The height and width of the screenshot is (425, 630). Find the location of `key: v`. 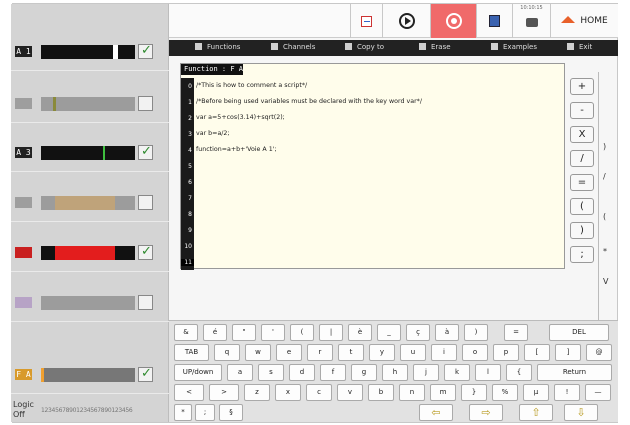

key: v is located at coordinates (350, 392).